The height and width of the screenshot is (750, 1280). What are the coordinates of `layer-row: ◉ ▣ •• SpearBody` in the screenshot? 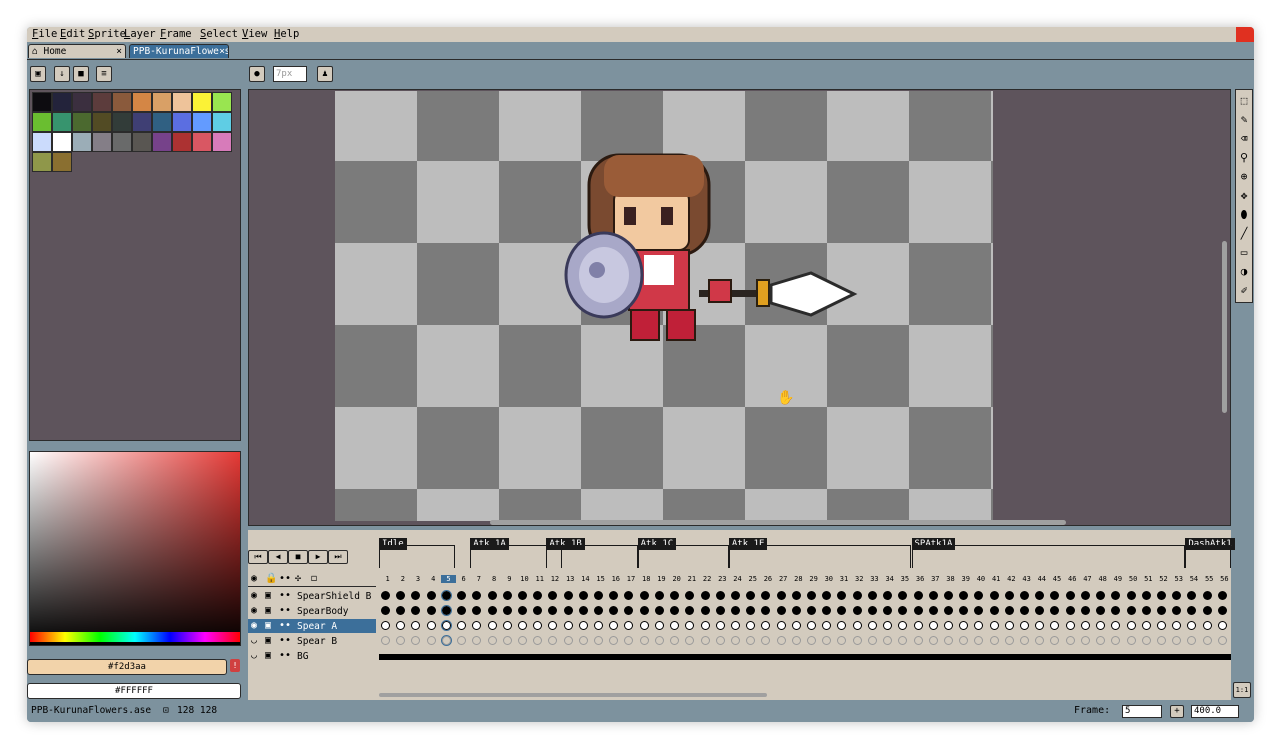 It's located at (739, 610).